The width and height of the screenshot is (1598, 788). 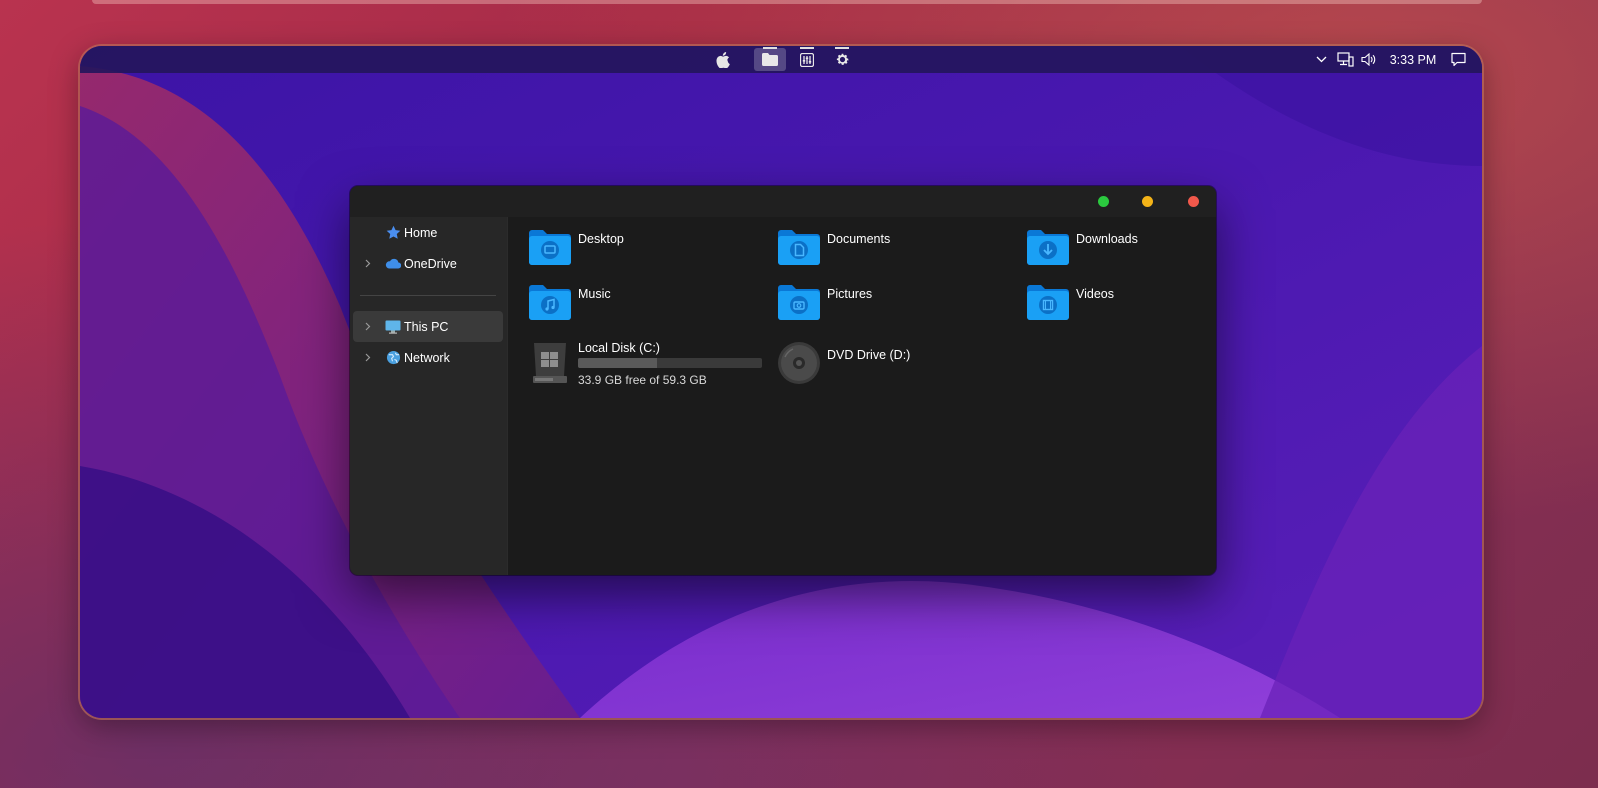 I want to click on sidebar-item-onedrive: OneDrive, so click(x=428, y=263).